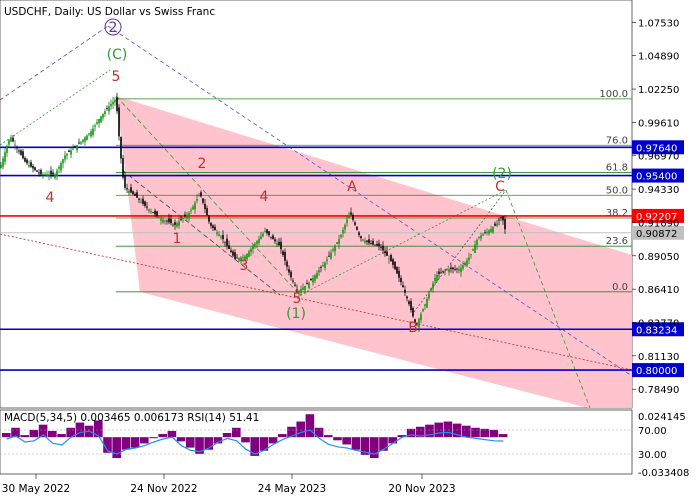 The height and width of the screenshot is (500, 700). What do you see at coordinates (163, 489) in the screenshot?
I see `date-tick-label: 24 Nov 2022` at bounding box center [163, 489].